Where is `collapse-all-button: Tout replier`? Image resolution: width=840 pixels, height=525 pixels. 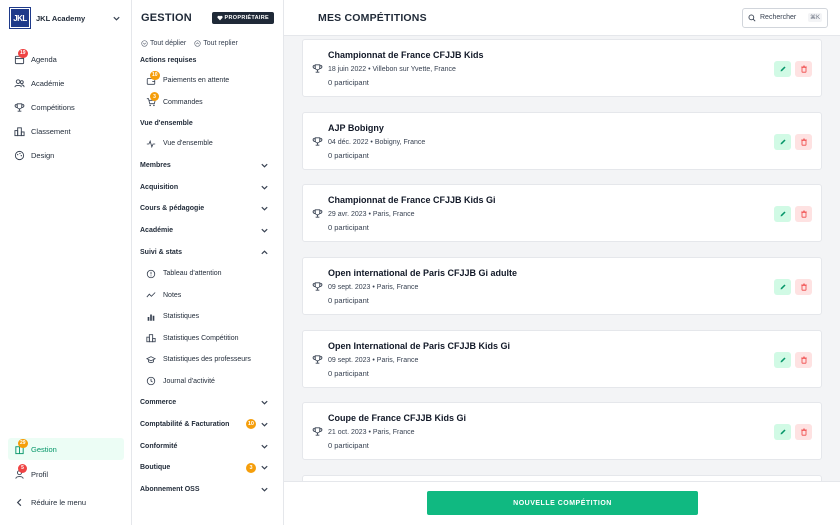 collapse-all-button: Tout replier is located at coordinates (216, 43).